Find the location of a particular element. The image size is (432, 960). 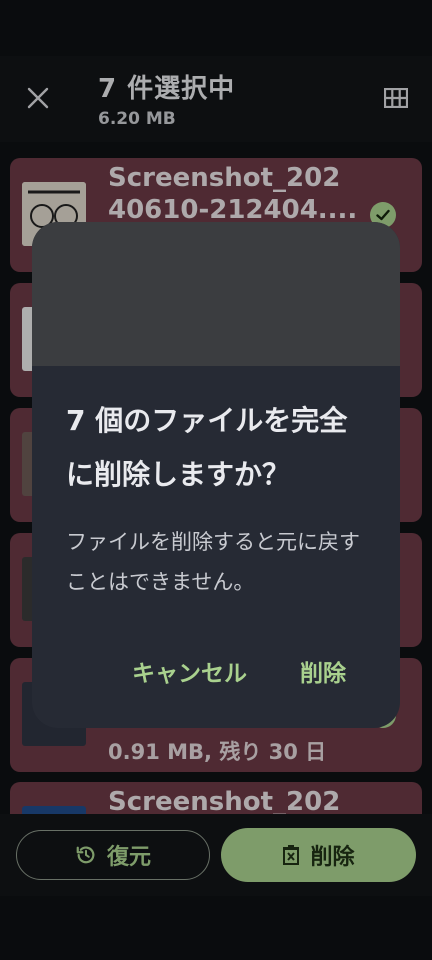

cancel-button: キャンセル is located at coordinates (189, 671).